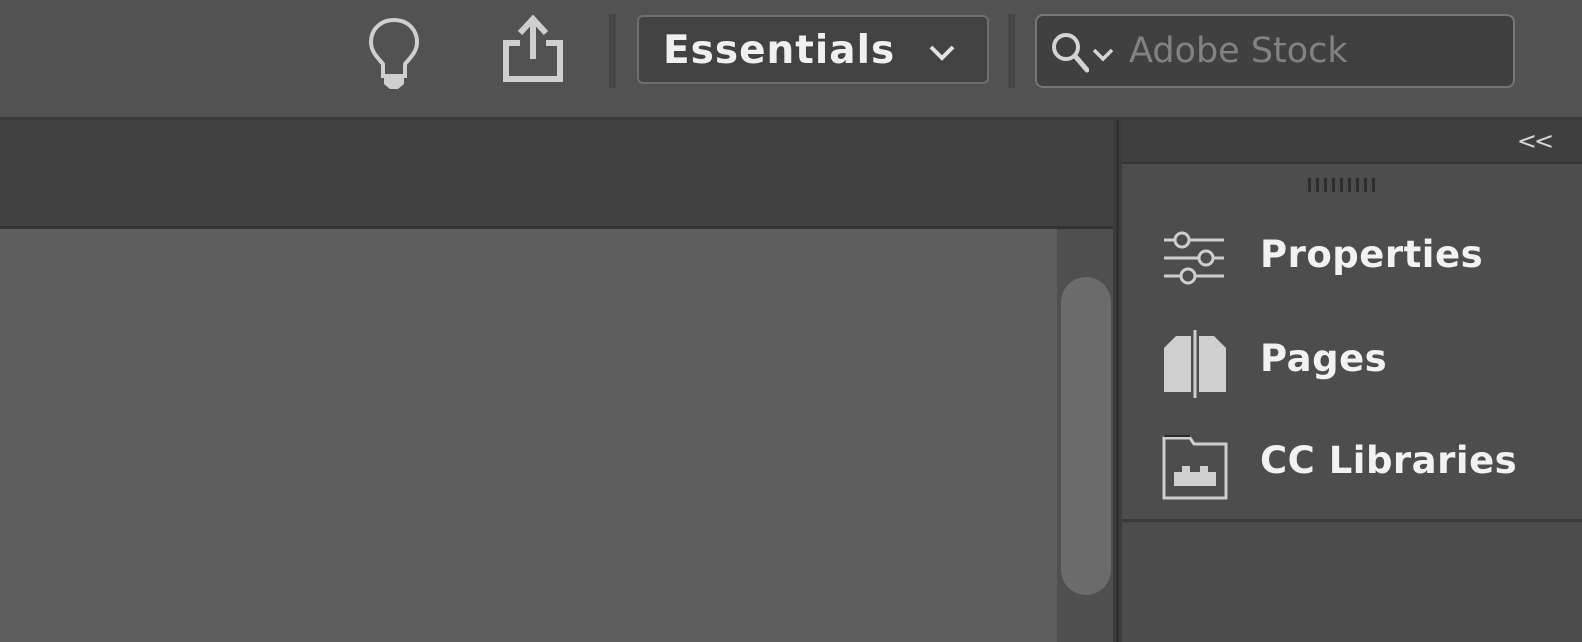 This screenshot has width=1582, height=642. Describe the element at coordinates (1389, 460) in the screenshot. I see `panel-item-label: CC Libraries` at that location.